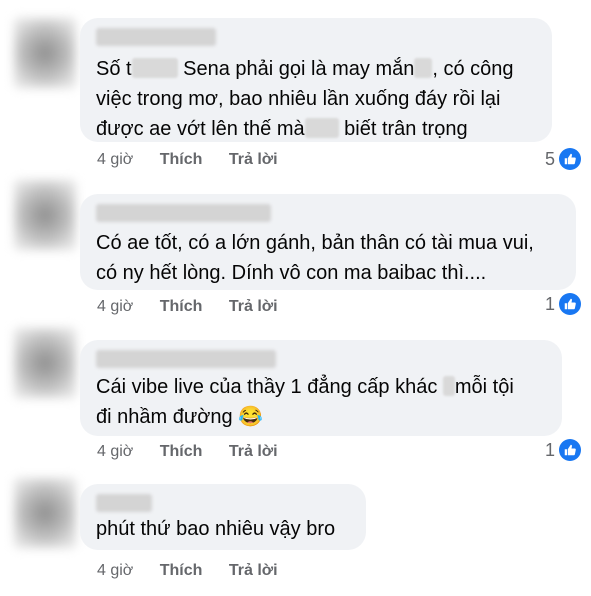  Describe the element at coordinates (180, 417) in the screenshot. I see `comment-text: đi nhầm đường 😂` at that location.